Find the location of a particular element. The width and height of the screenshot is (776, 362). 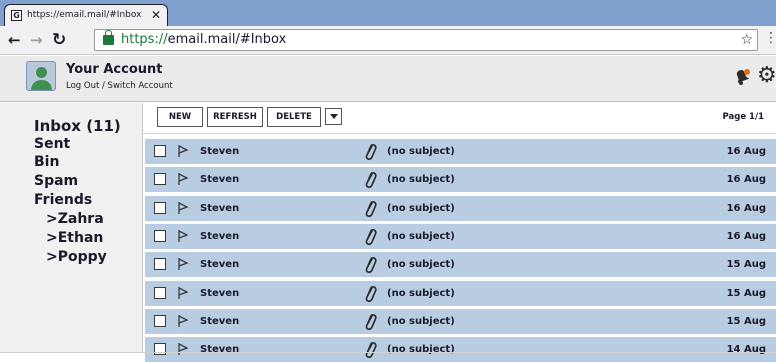

url-path: email.mail/#Inbox is located at coordinates (227, 39).